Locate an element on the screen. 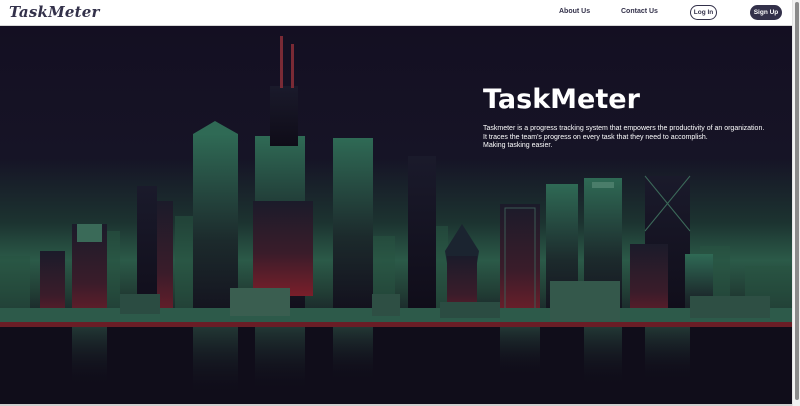 The image size is (800, 406). scrollbar-thumb is located at coordinates (797, 201).